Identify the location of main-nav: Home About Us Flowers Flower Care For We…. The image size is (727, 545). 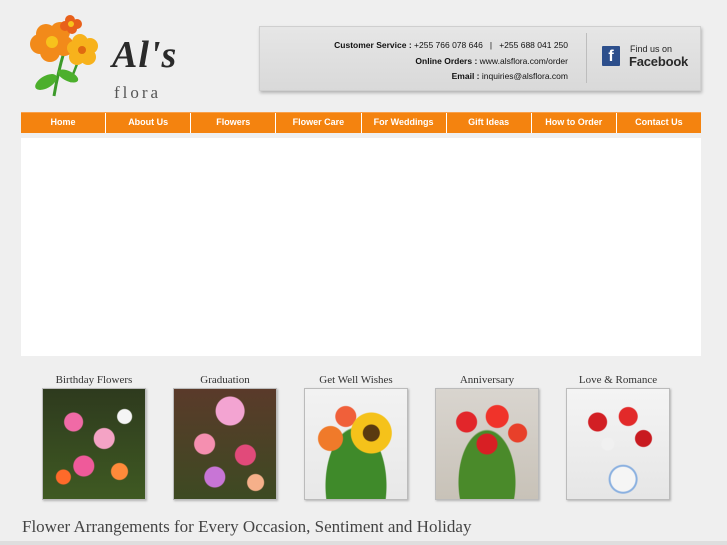
(361, 122).